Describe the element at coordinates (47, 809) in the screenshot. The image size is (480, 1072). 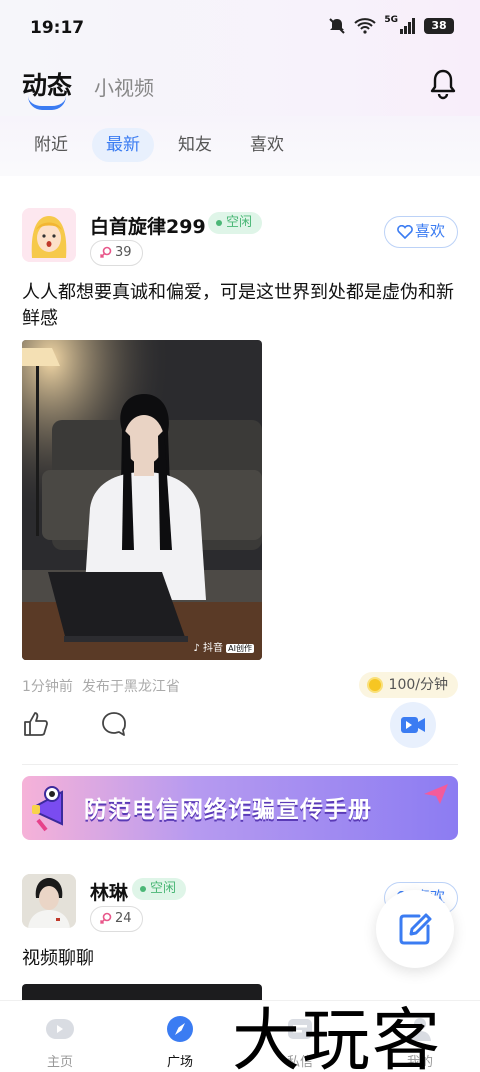
I see `megaphone-icon` at that location.